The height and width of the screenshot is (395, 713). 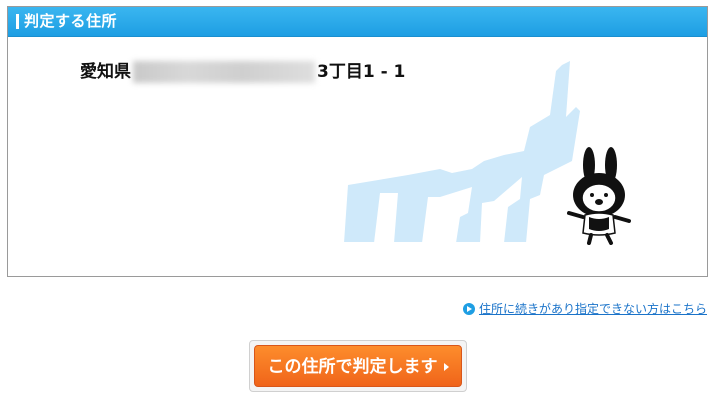 I want to click on address-help-link: 住所に続きがあり指定できない方はこちら, so click(x=584, y=309).